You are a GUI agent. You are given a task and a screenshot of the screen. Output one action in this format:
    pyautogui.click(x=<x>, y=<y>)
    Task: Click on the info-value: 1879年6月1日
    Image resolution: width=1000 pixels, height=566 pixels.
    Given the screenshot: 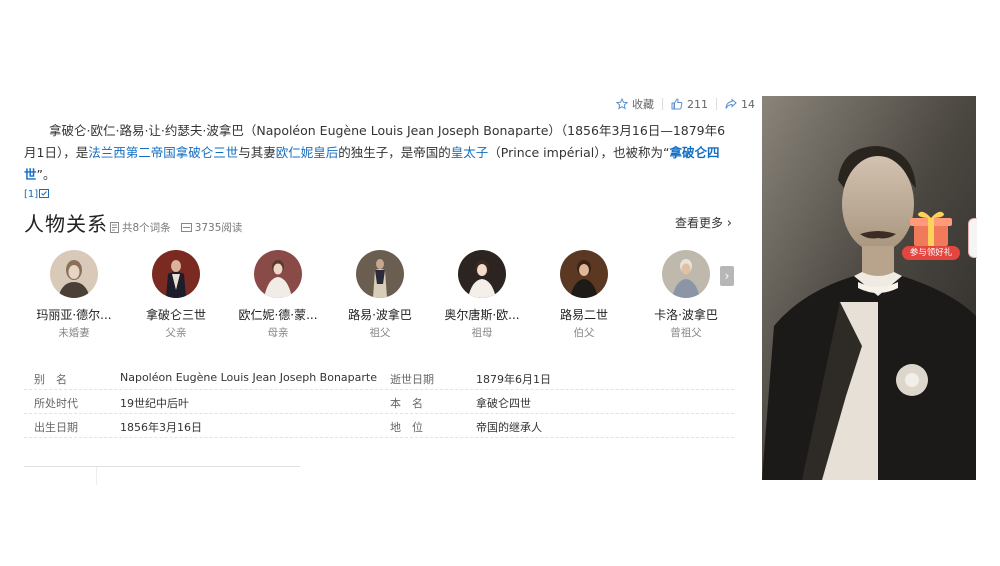 What is the action you would take?
    pyautogui.click(x=513, y=379)
    